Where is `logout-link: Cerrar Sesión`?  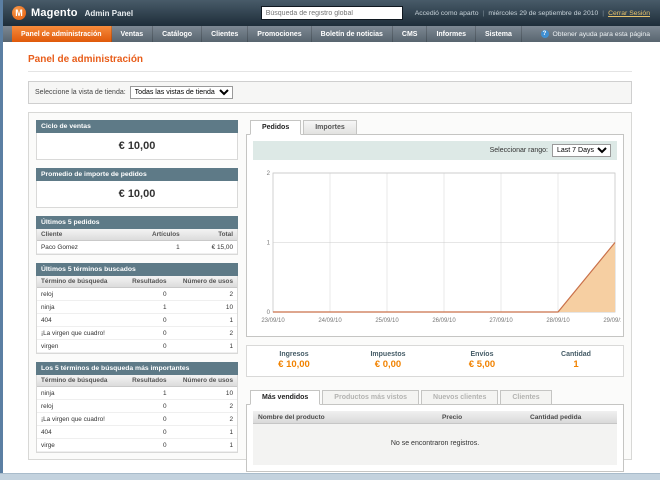 logout-link: Cerrar Sesión is located at coordinates (629, 13).